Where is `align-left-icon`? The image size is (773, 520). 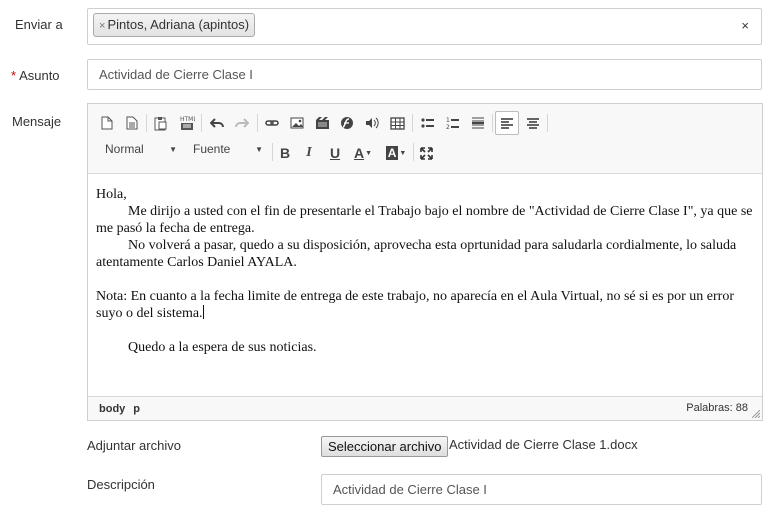
align-left-icon is located at coordinates (507, 123).